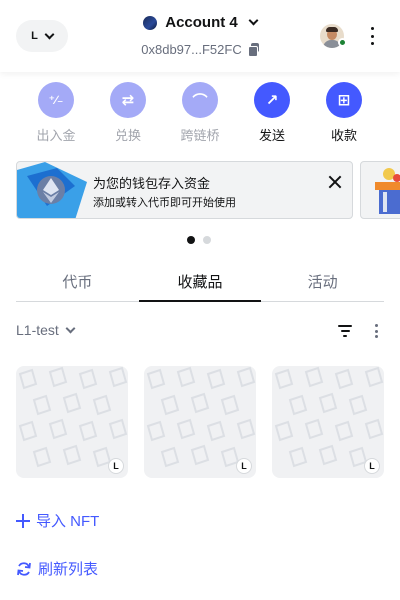  I want to click on swap-icon: ⇄, so click(128, 100).